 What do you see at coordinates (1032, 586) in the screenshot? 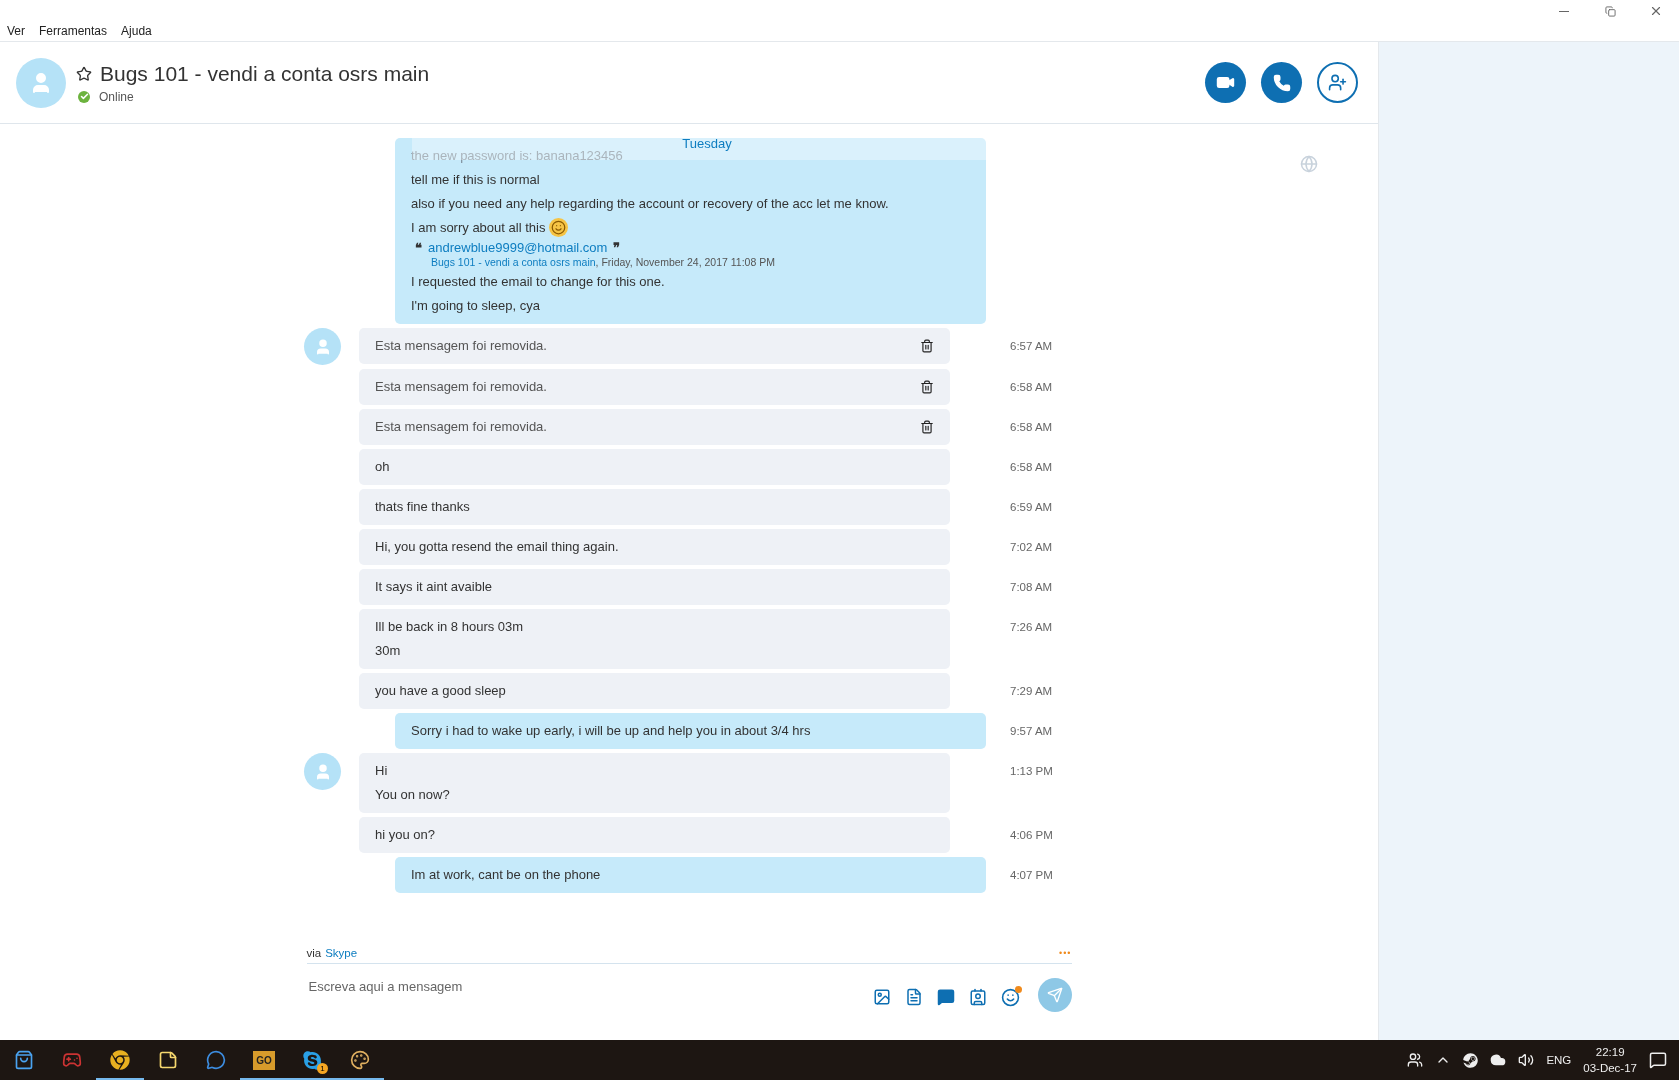
I see `message-time: 7:08 AM` at bounding box center [1032, 586].